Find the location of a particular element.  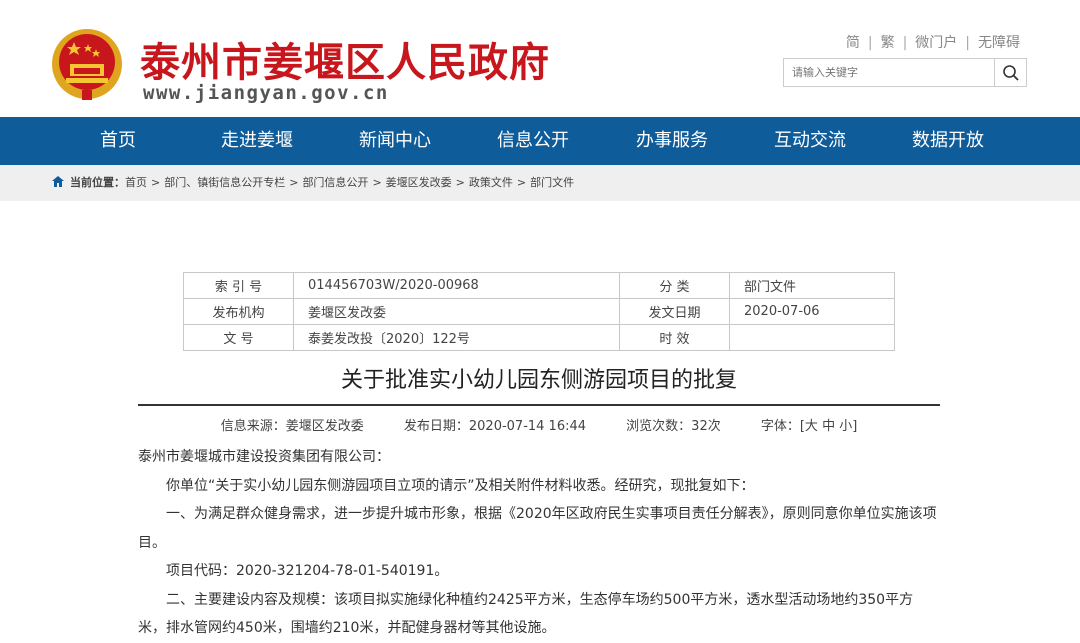

category-label: 分 类 is located at coordinates (674, 285).